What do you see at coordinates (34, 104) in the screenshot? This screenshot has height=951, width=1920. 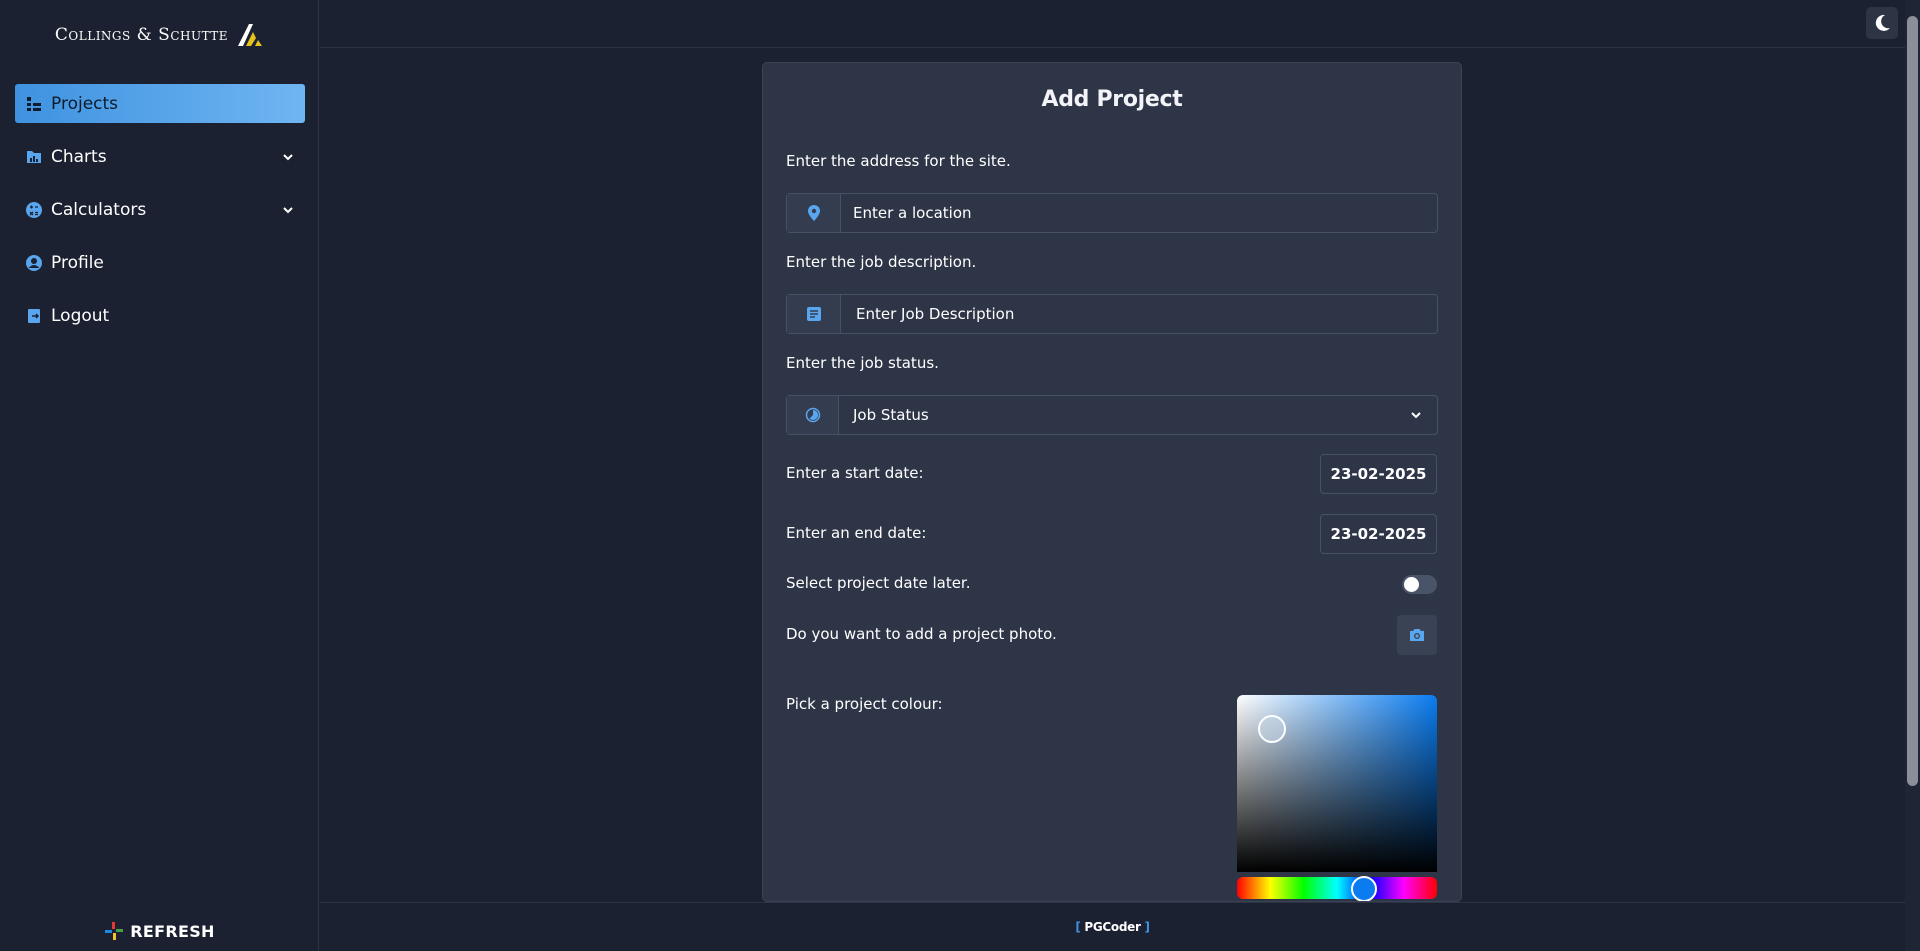 I see `projects-icon` at bounding box center [34, 104].